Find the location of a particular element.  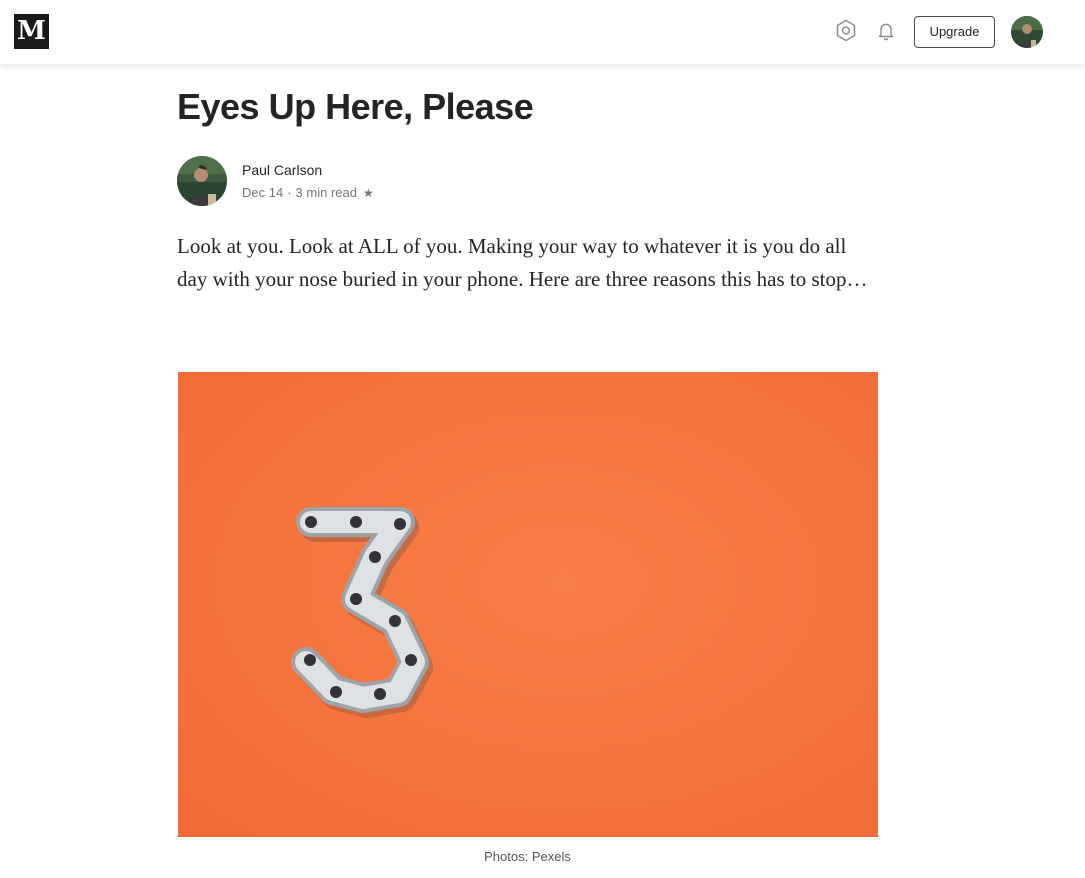

member-star-icon: ★ is located at coordinates (368, 193).